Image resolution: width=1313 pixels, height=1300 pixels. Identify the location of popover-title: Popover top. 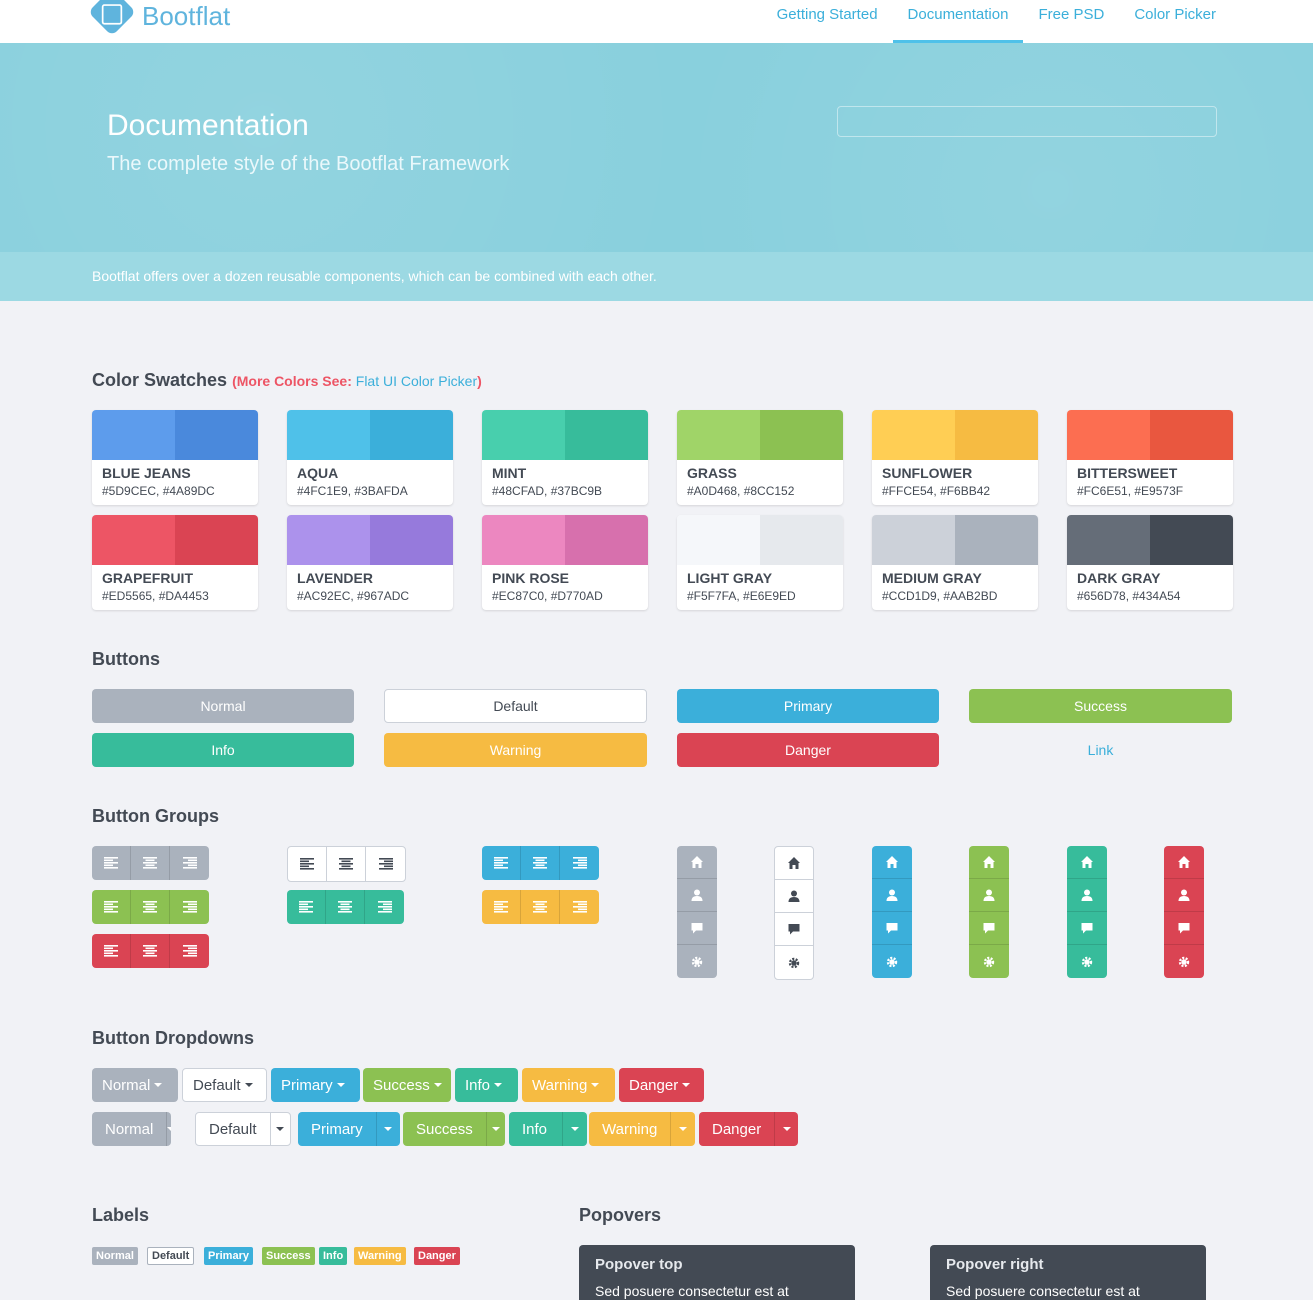
(639, 1264).